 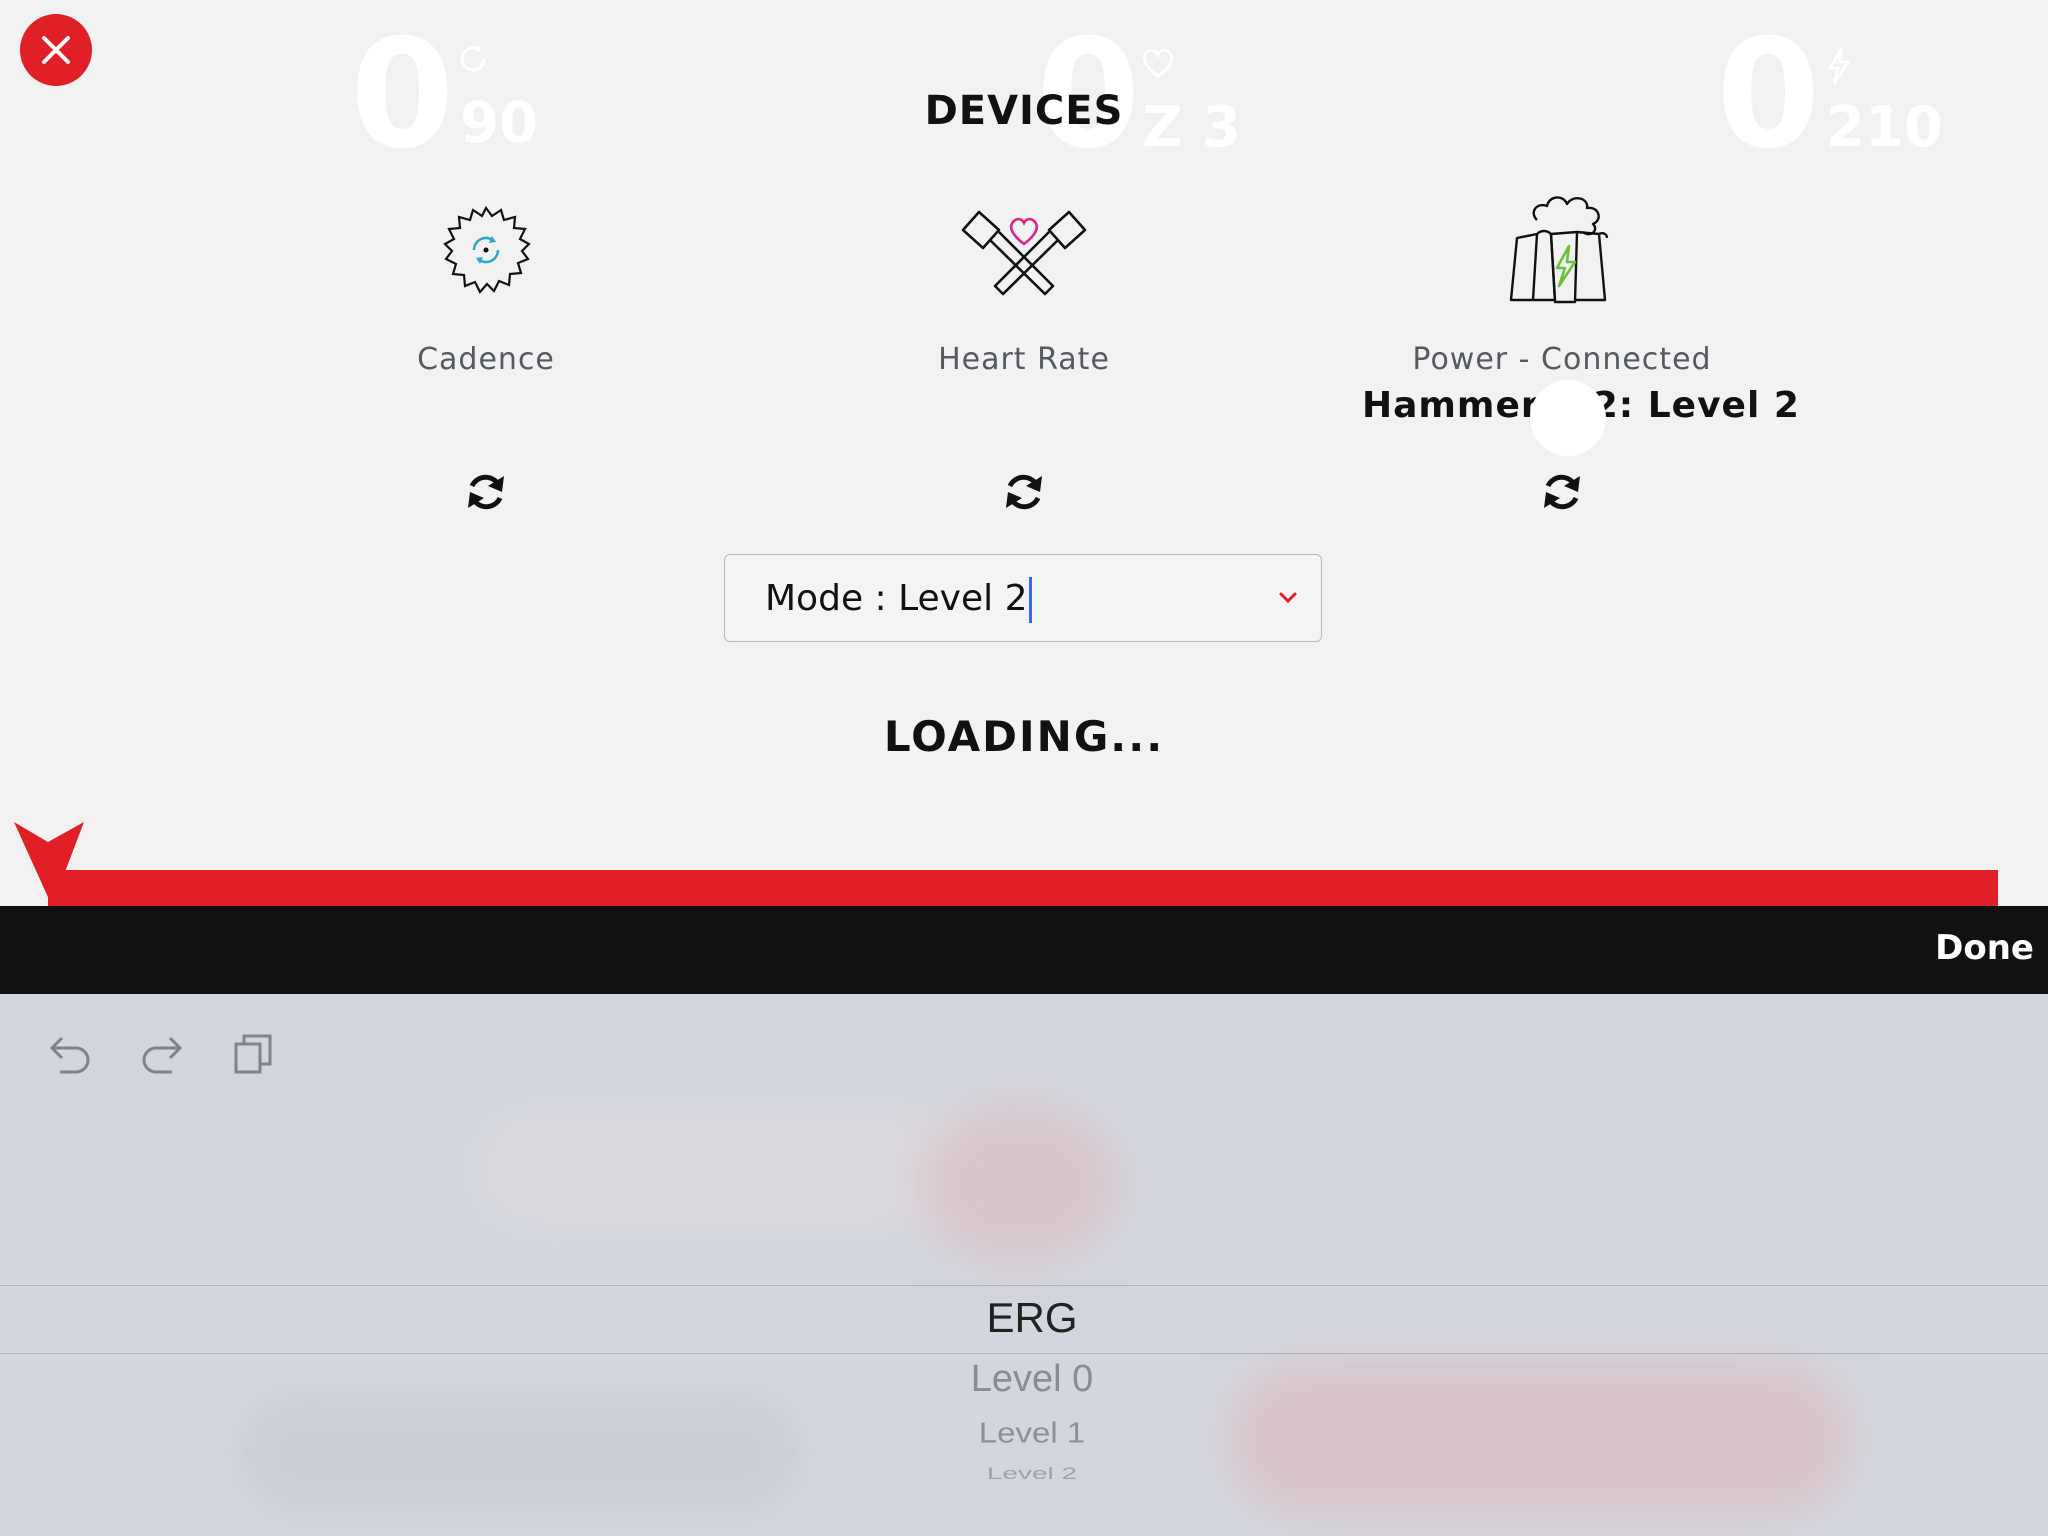 I want to click on mode-select: Mode : Level 2, so click(x=1023, y=598).